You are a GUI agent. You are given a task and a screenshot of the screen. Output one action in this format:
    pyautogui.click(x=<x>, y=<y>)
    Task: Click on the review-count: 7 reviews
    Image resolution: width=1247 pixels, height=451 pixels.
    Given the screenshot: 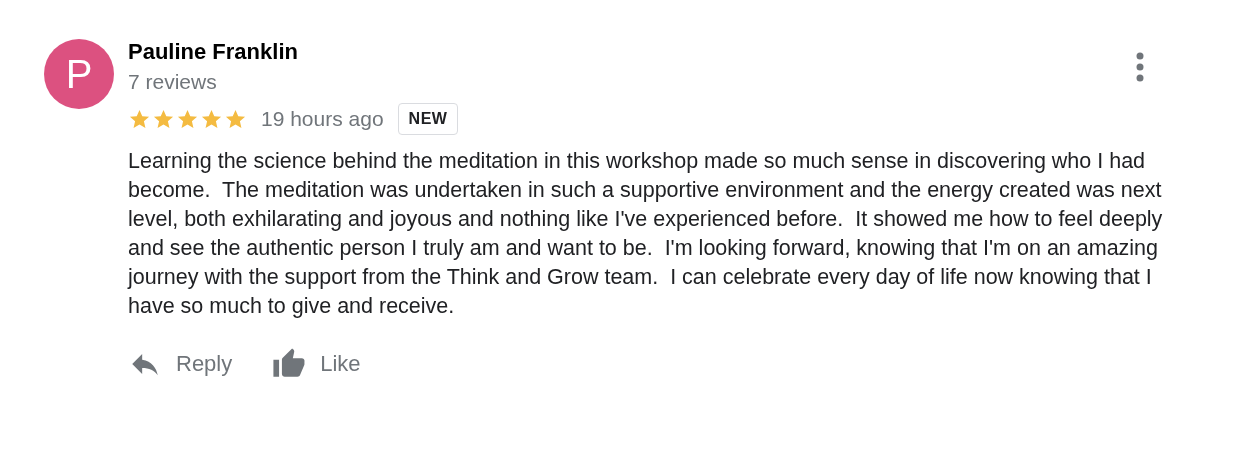 What is the action you would take?
    pyautogui.click(x=665, y=82)
    